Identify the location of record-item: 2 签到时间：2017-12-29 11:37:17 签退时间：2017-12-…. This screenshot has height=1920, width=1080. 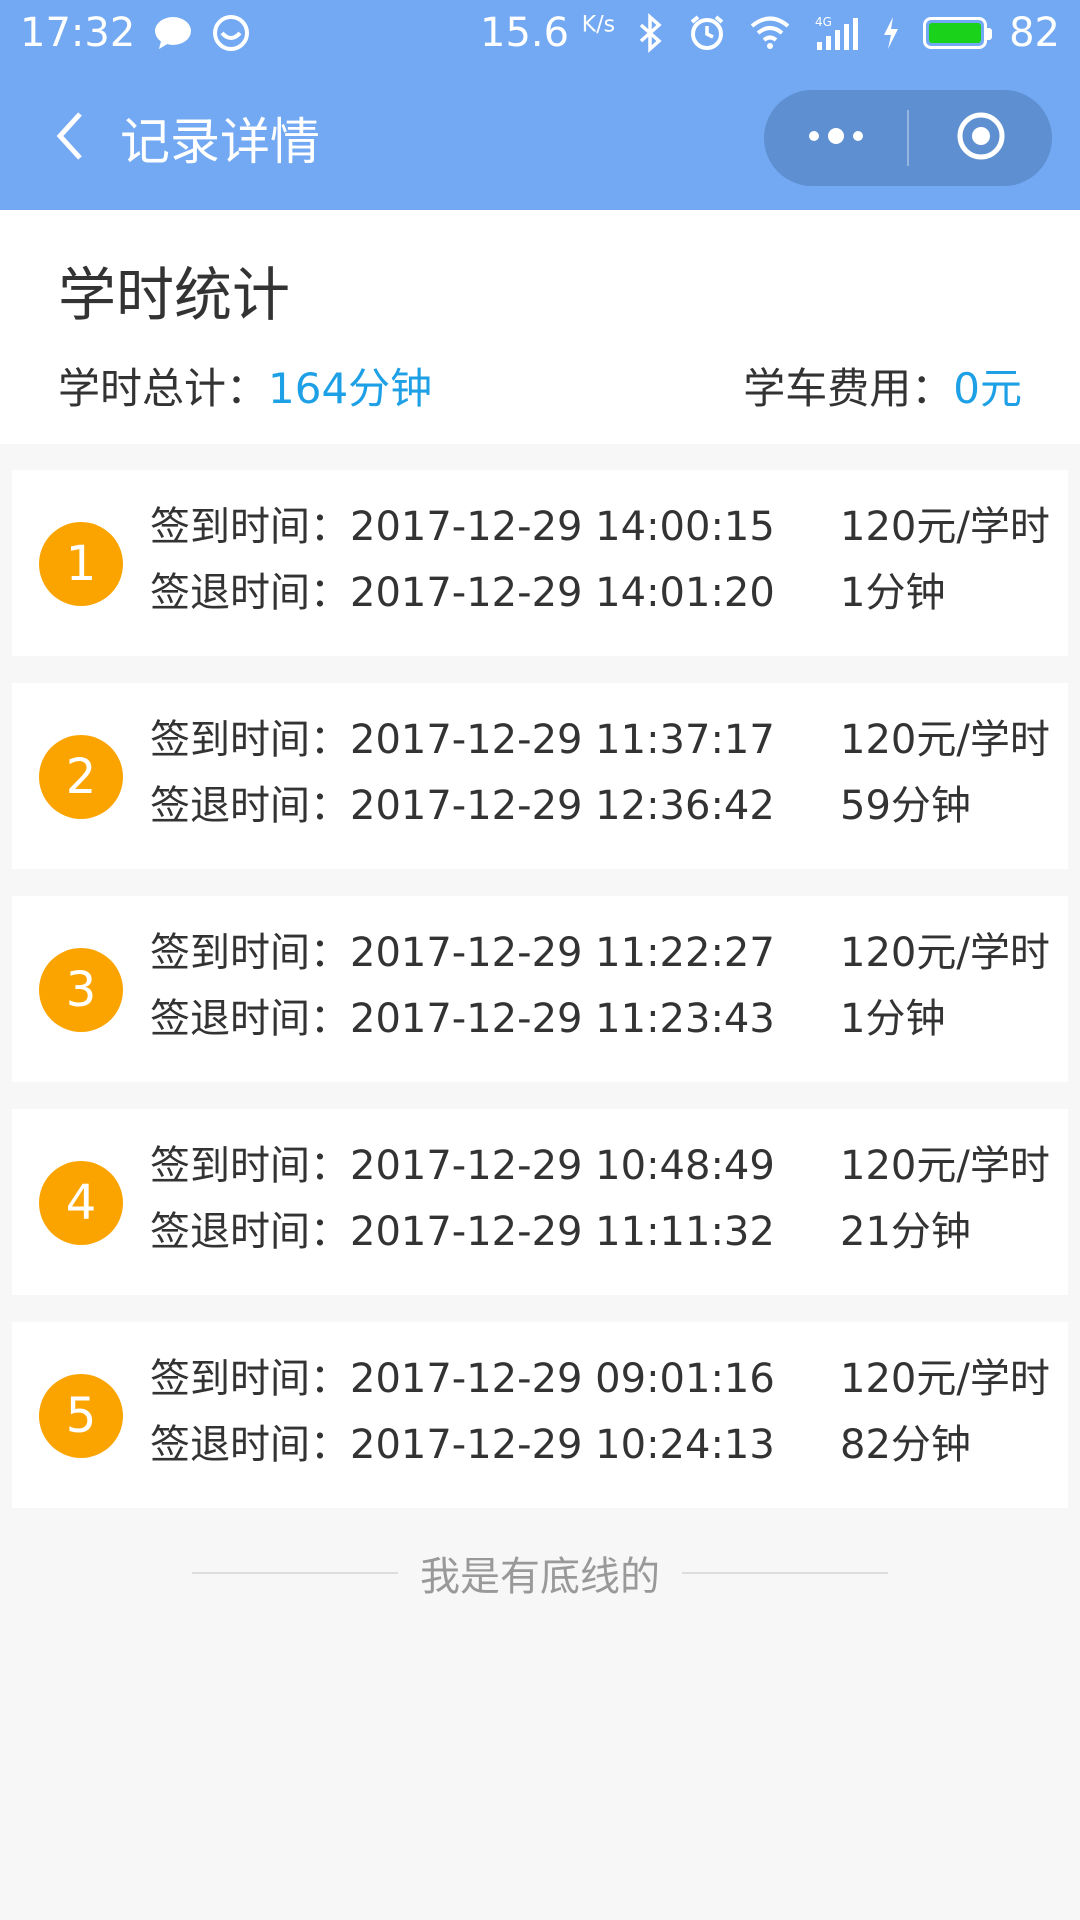
(540, 776).